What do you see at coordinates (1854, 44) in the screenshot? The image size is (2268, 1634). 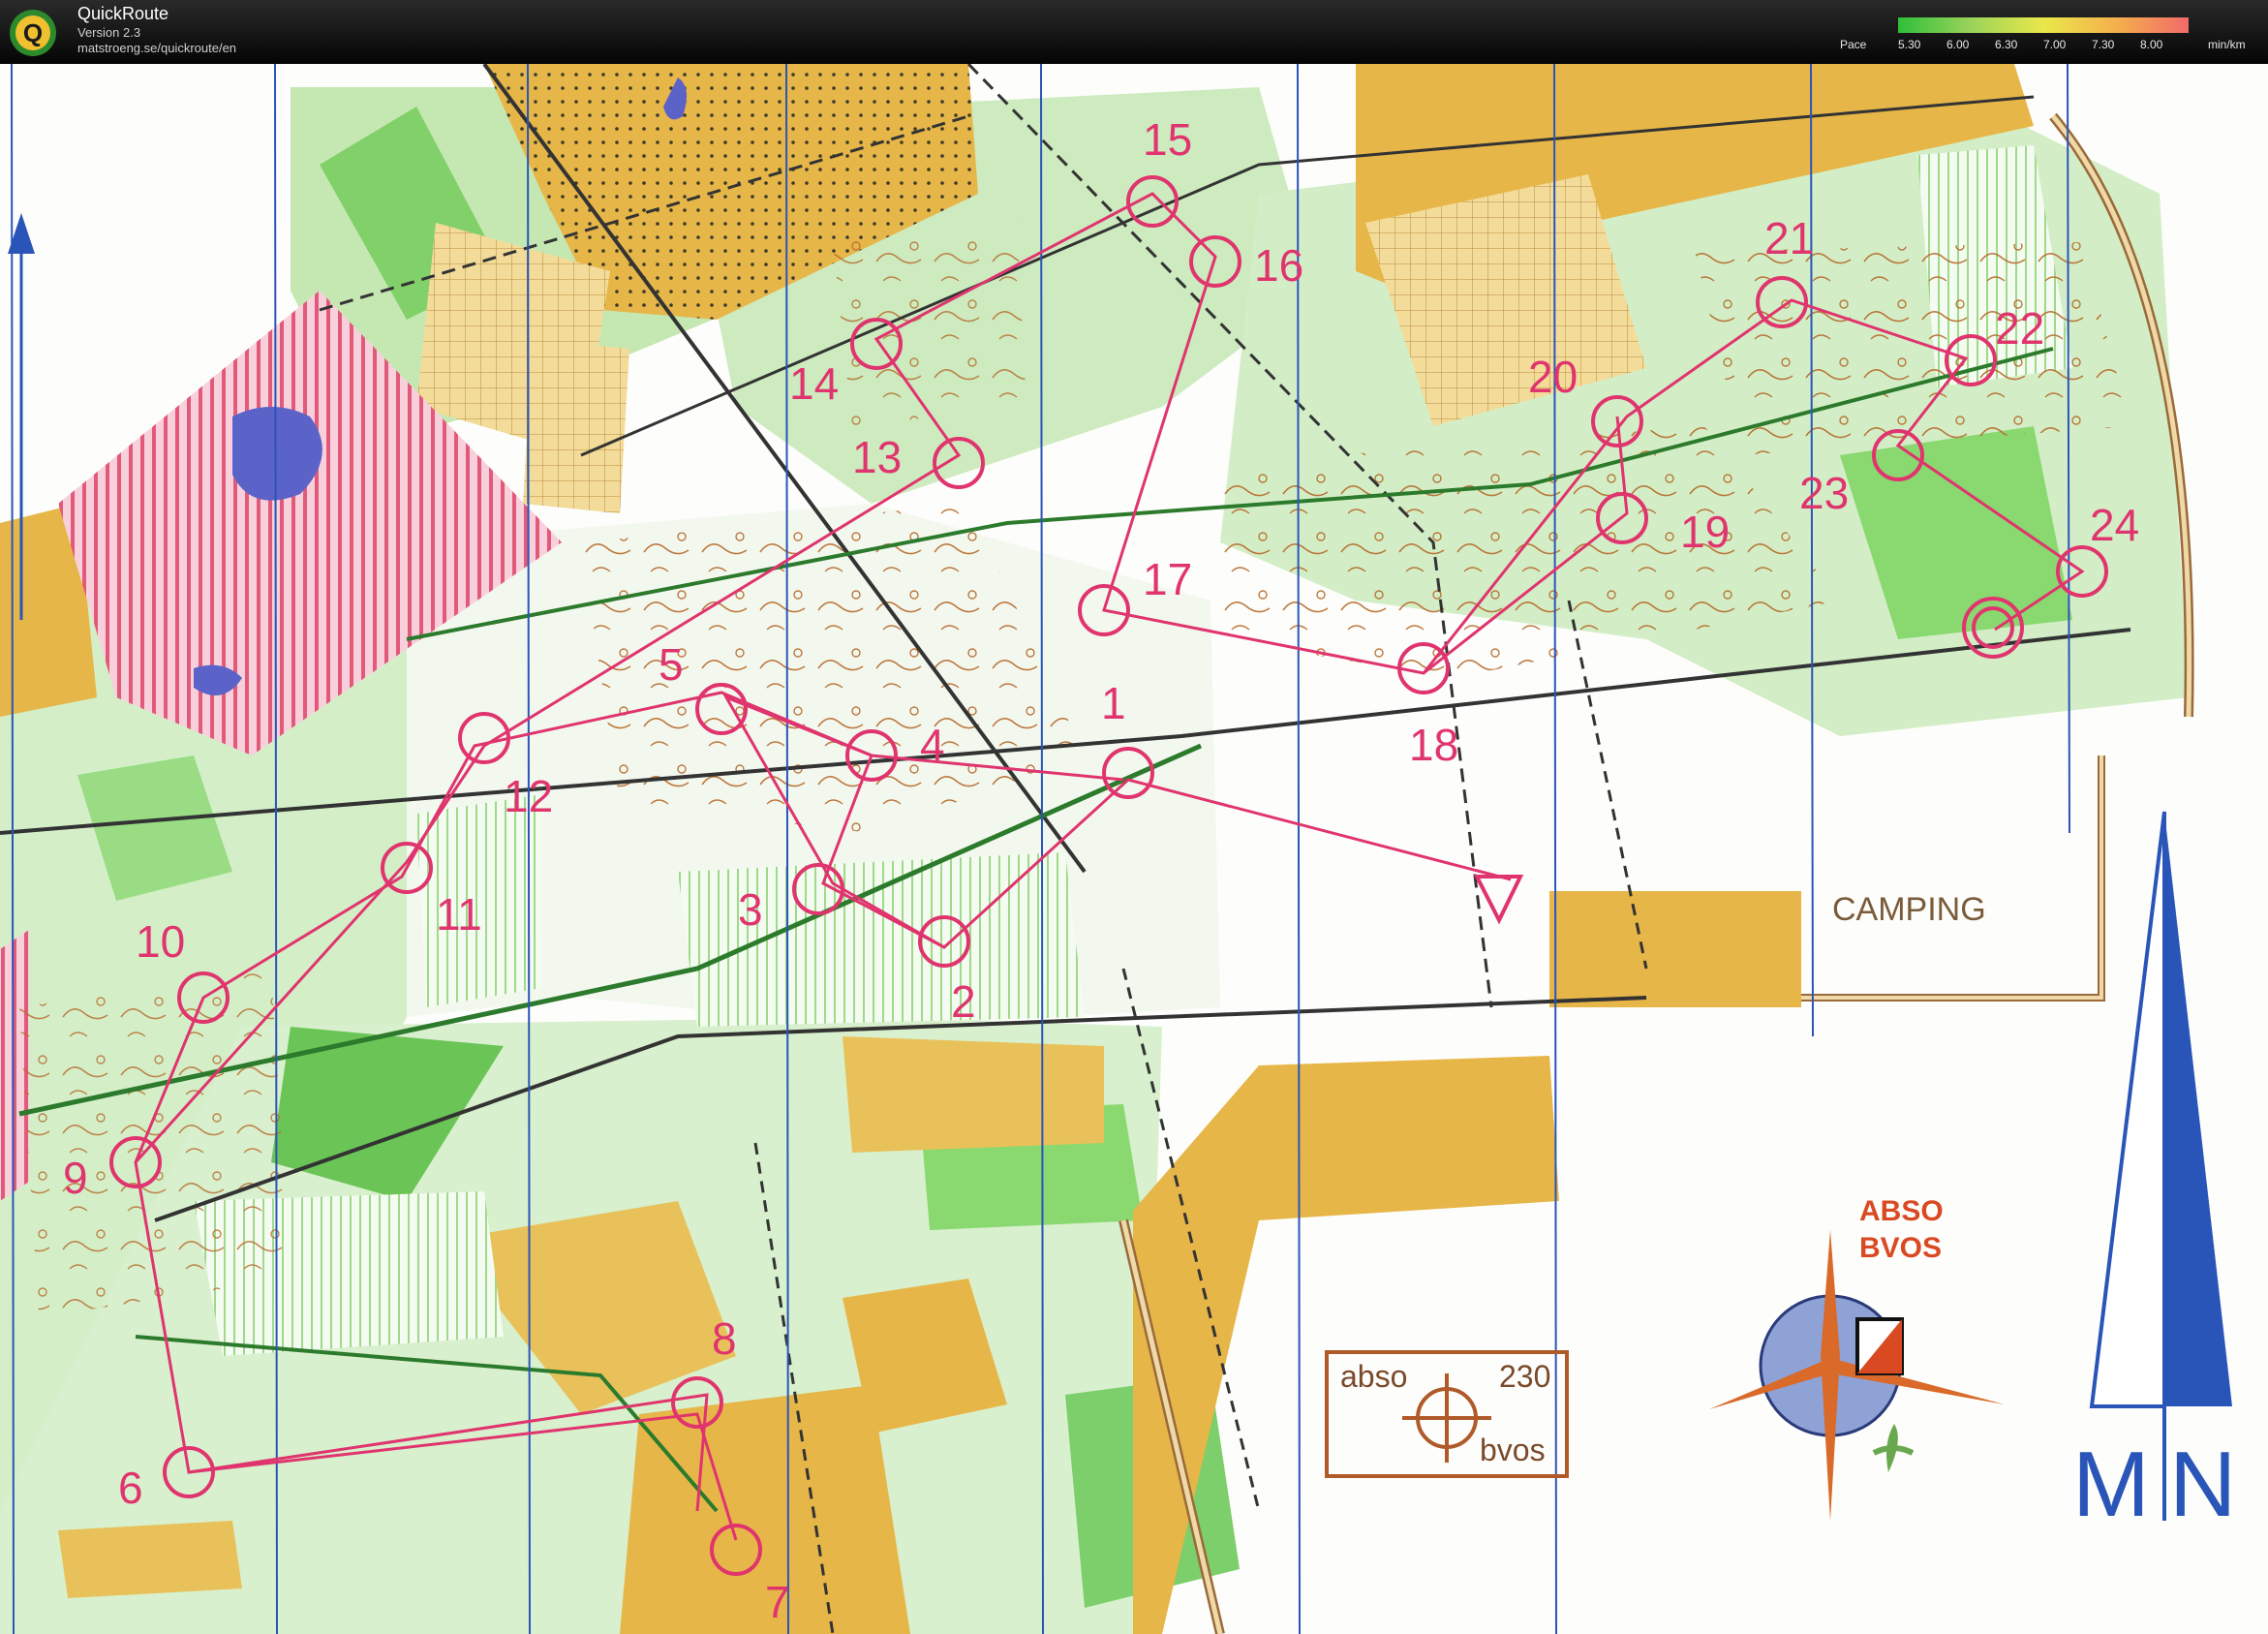 I see `pace-label: Pace` at bounding box center [1854, 44].